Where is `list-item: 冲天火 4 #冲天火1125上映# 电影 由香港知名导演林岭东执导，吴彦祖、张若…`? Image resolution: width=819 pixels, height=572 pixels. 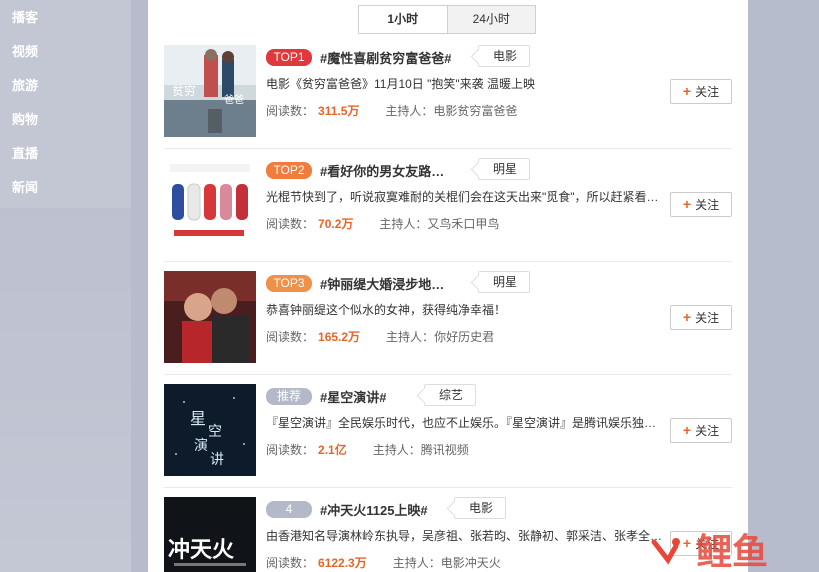
list-item: 冲天火 4 #冲天火1125上映# 电影 由香港知名导演林岭东执导，吴彦祖、张若… is located at coordinates (448, 534).